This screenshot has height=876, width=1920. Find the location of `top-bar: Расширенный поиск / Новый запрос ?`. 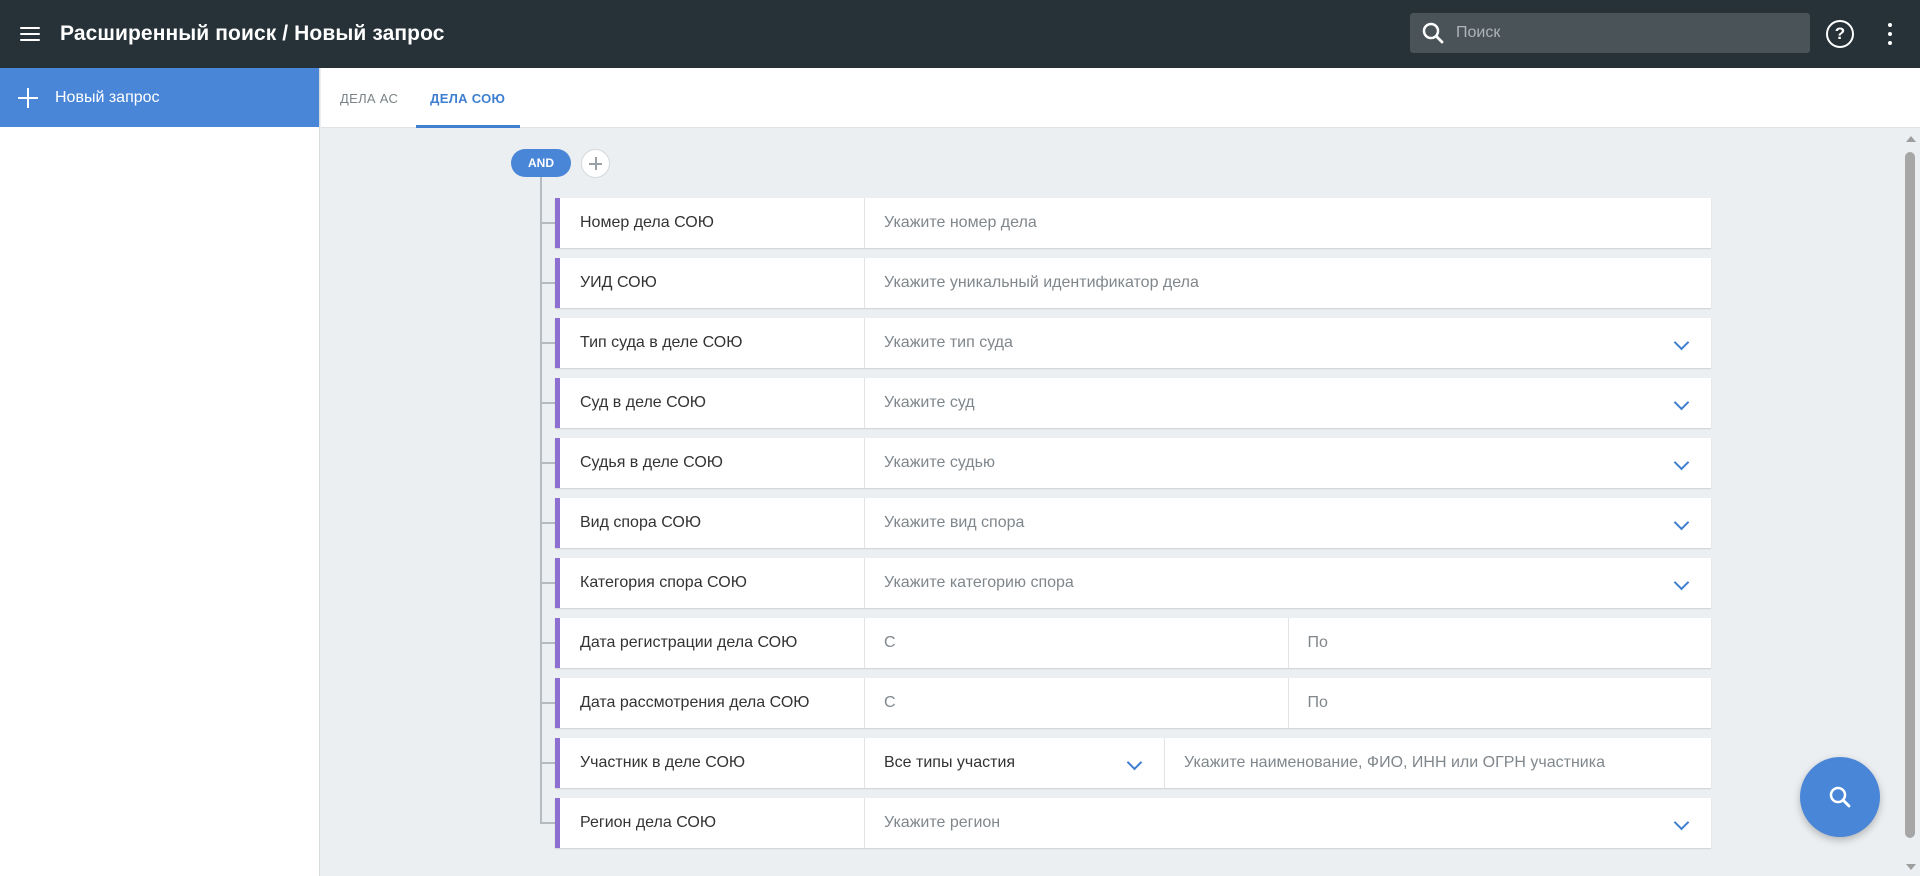

top-bar: Расширенный поиск / Новый запрос ? is located at coordinates (960, 34).